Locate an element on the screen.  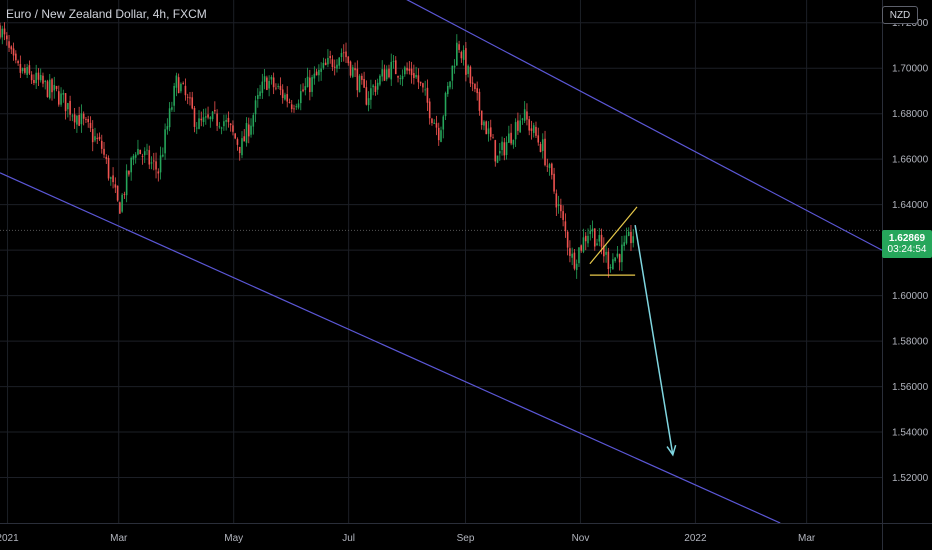
bar-countdown: 03:24:54 is located at coordinates (907, 249).